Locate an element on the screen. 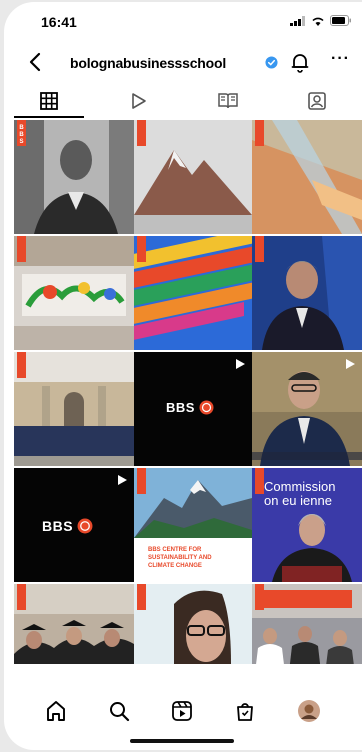  post-commission: Commission on eu ienne is located at coordinates (307, 525).